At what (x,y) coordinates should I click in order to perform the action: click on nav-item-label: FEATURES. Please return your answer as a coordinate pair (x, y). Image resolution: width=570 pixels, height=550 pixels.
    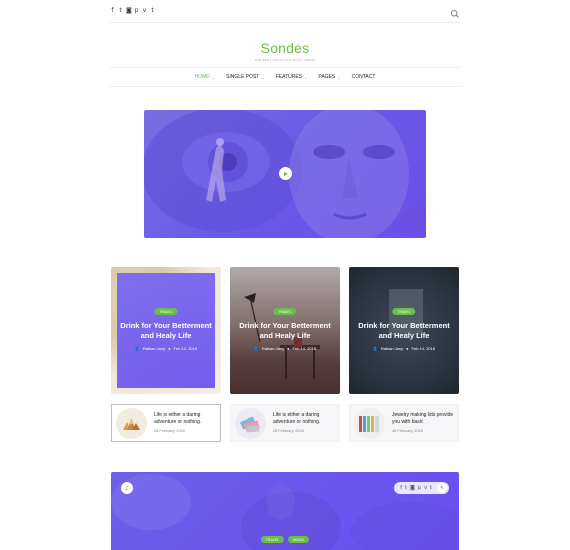
    Looking at the image, I should click on (288, 77).